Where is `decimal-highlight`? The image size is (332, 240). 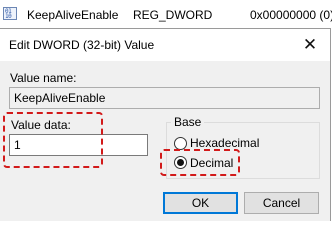 decimal-highlight is located at coordinates (200, 162).